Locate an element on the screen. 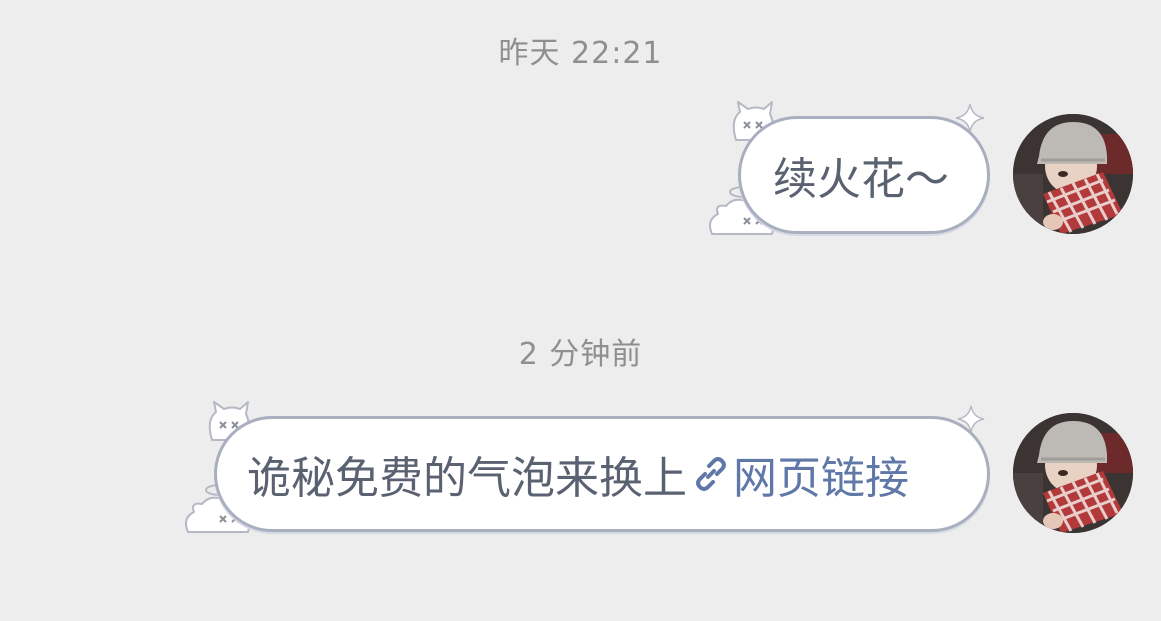 The image size is (1161, 621). timestamp-recent: 2 分钟前 is located at coordinates (580, 354).